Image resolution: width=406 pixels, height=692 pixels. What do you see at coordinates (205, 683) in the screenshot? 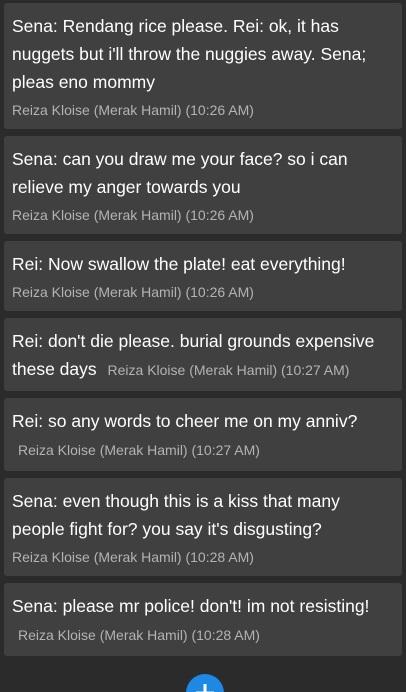
I see `add-message-button` at bounding box center [205, 683].